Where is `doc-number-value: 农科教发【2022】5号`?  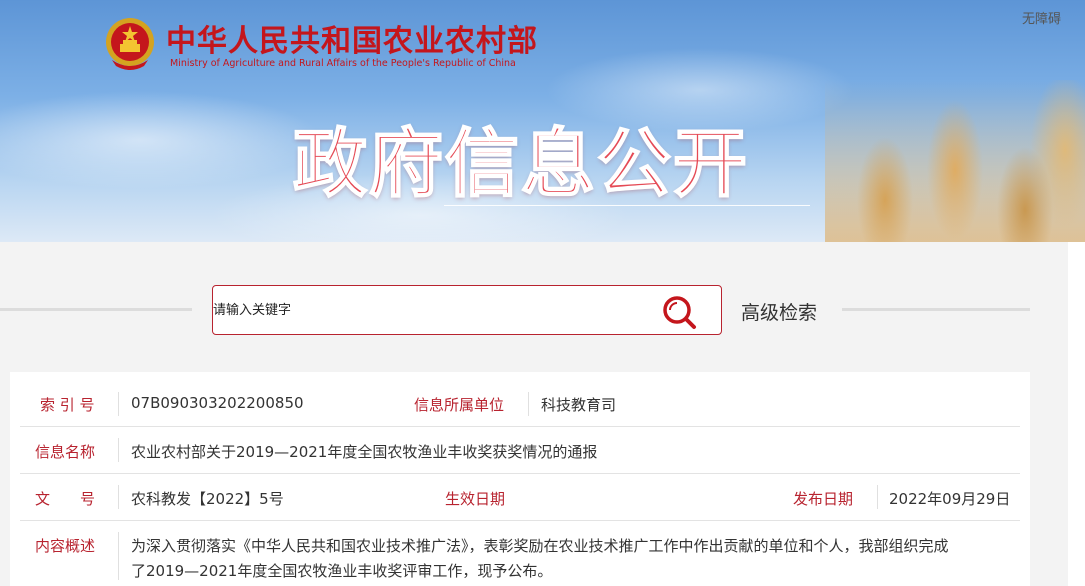
doc-number-value: 农科教发【2022】5号 is located at coordinates (207, 499).